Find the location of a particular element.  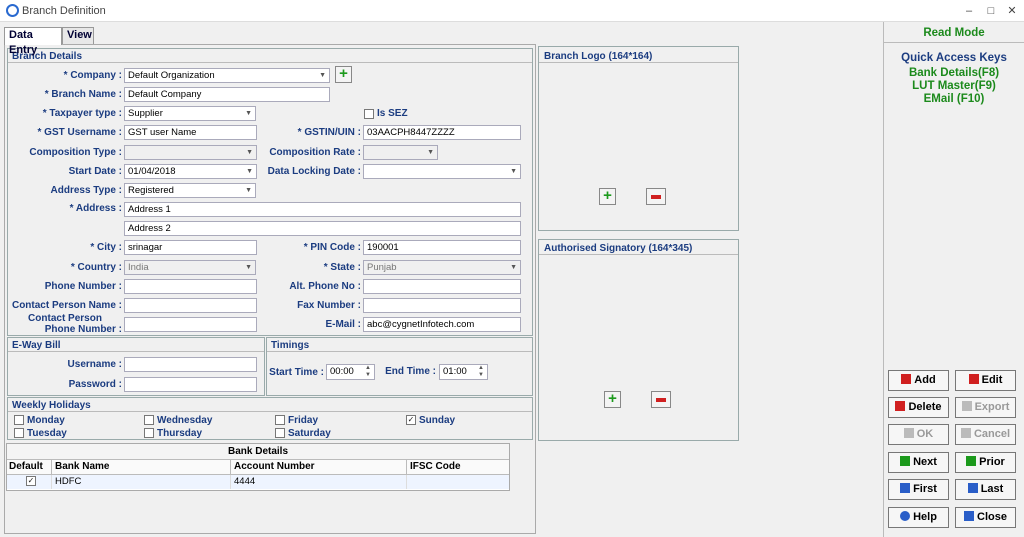

pin-code-label: * PIN Code : is located at coordinates (332, 247).